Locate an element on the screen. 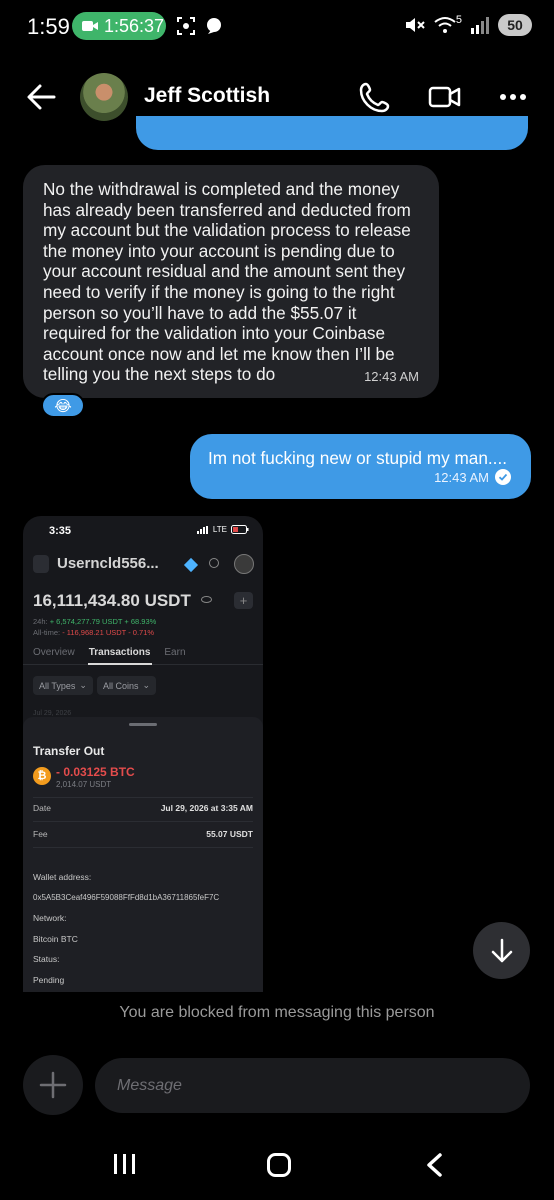  reaction-badge: 😂 is located at coordinates (63, 405).